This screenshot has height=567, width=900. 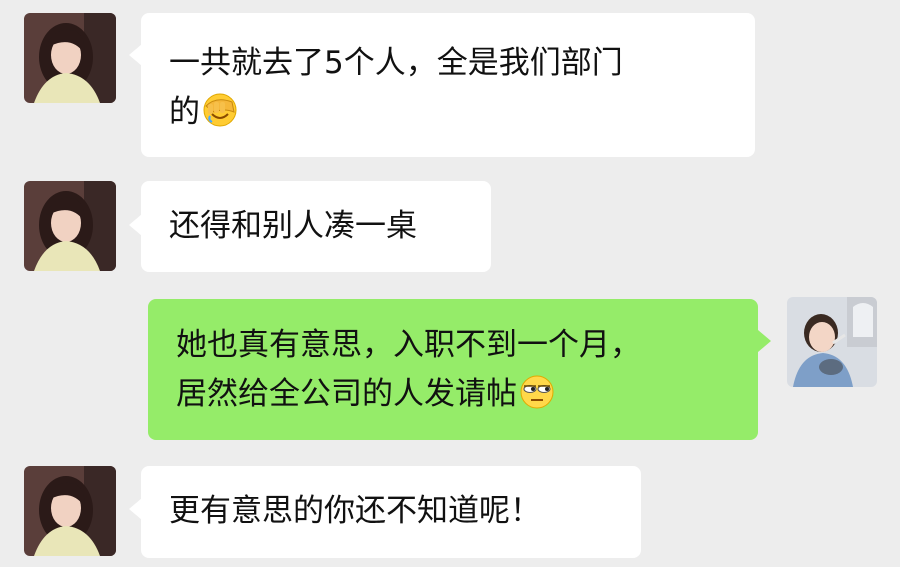 I want to click on message-text-line: 她也真有意思，入职不到一个月，, so click(x=408, y=345).